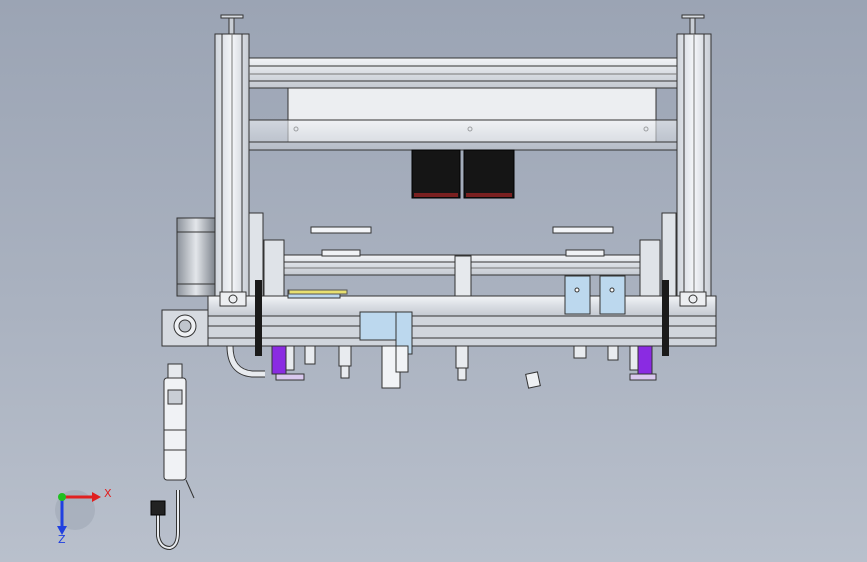 The width and height of the screenshot is (867, 562). I want to click on gripper-right, so click(643, 363).